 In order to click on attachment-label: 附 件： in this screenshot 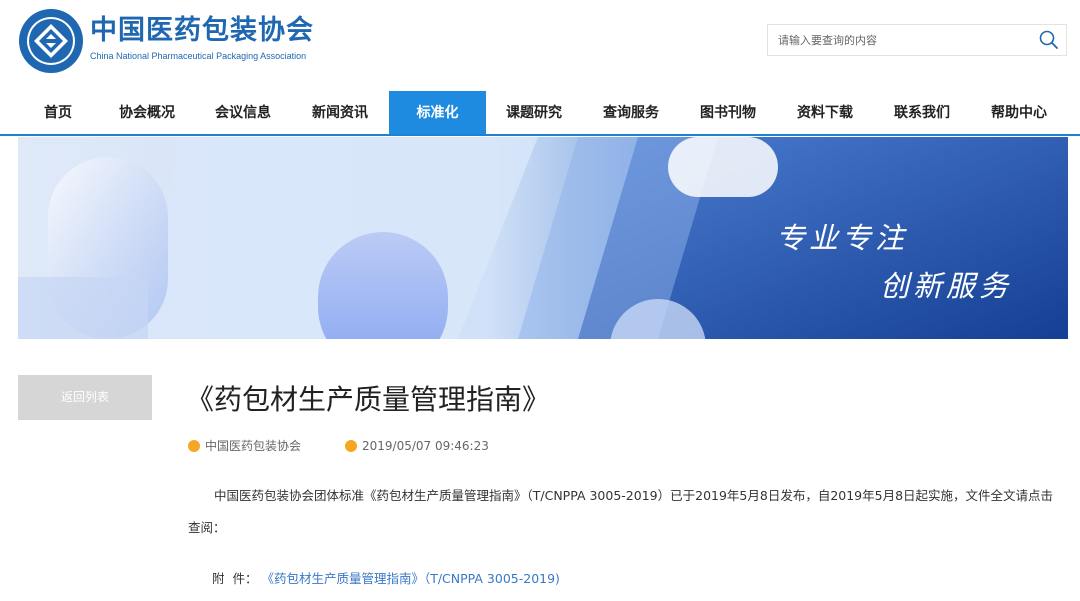, I will do `click(235, 578)`.